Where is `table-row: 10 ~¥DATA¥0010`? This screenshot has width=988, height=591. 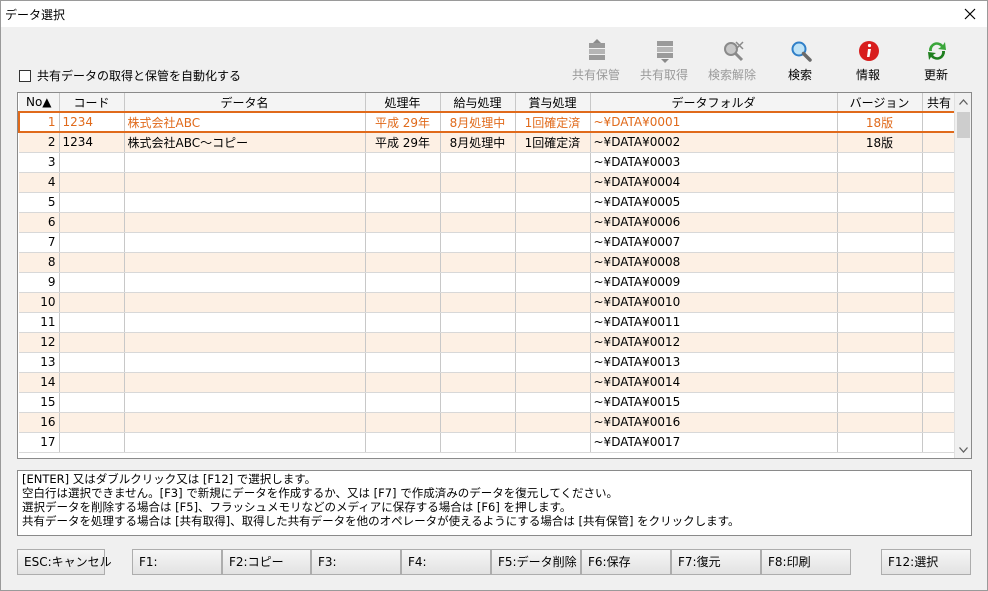
table-row: 10 ~¥DATA¥0010 is located at coordinates (488, 302).